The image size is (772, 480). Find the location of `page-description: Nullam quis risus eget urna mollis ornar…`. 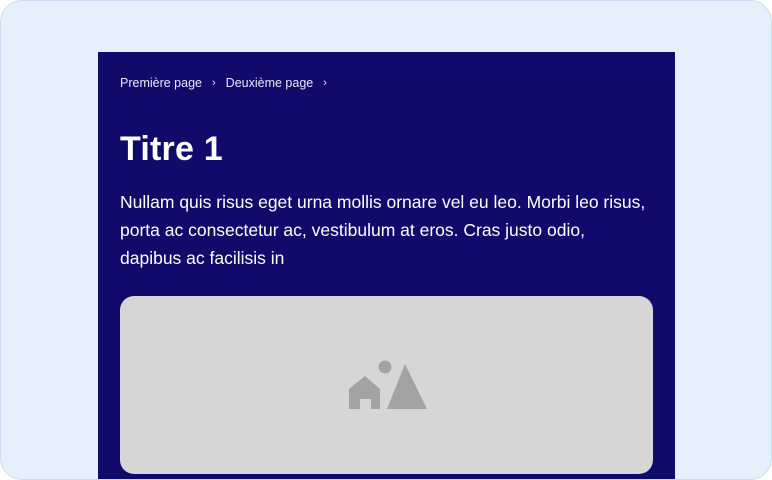

page-description: Nullam quis risus eget urna mollis ornar… is located at coordinates (383, 230).